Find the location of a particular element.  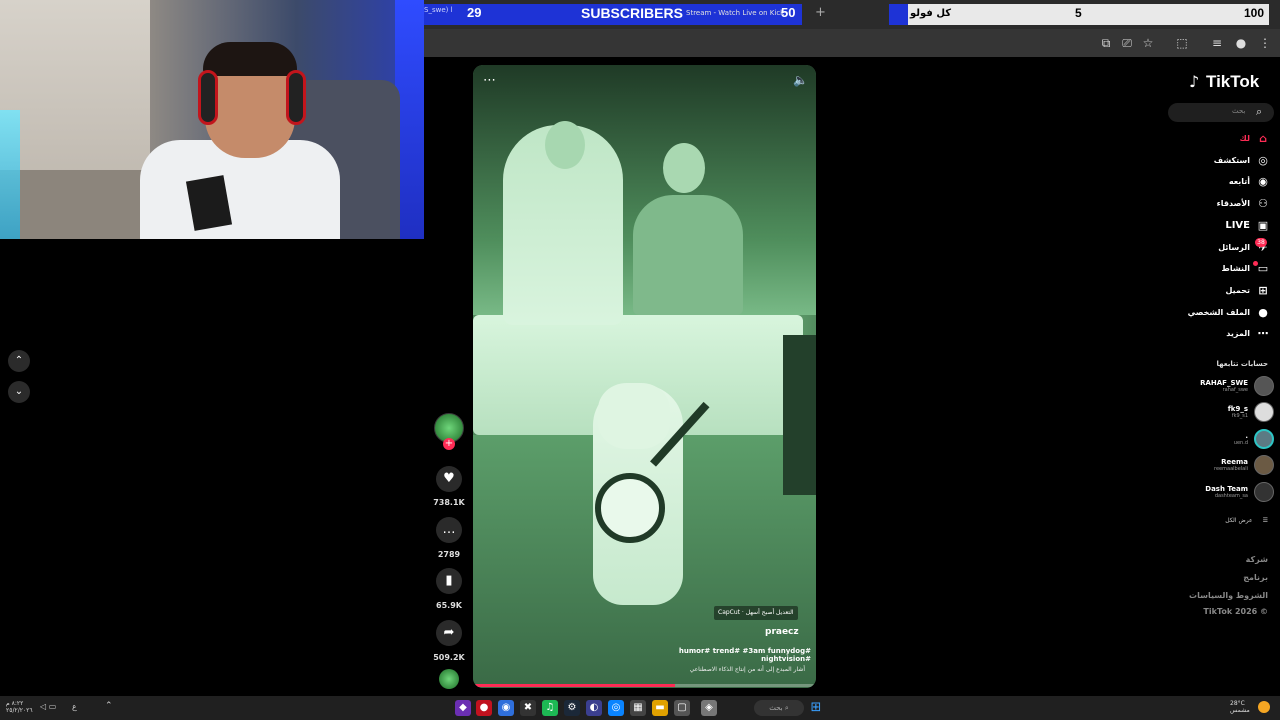

steam-icon: ⚙ is located at coordinates (572, 708).